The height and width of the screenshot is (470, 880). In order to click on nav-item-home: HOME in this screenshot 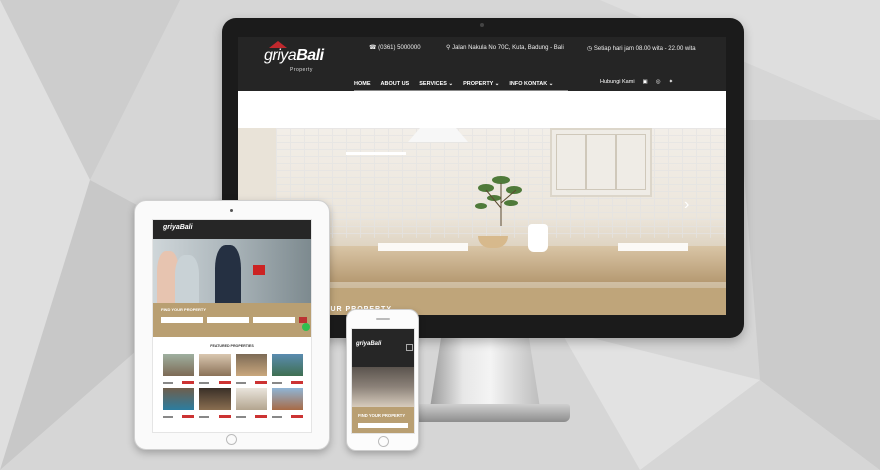, I will do `click(362, 84)`.